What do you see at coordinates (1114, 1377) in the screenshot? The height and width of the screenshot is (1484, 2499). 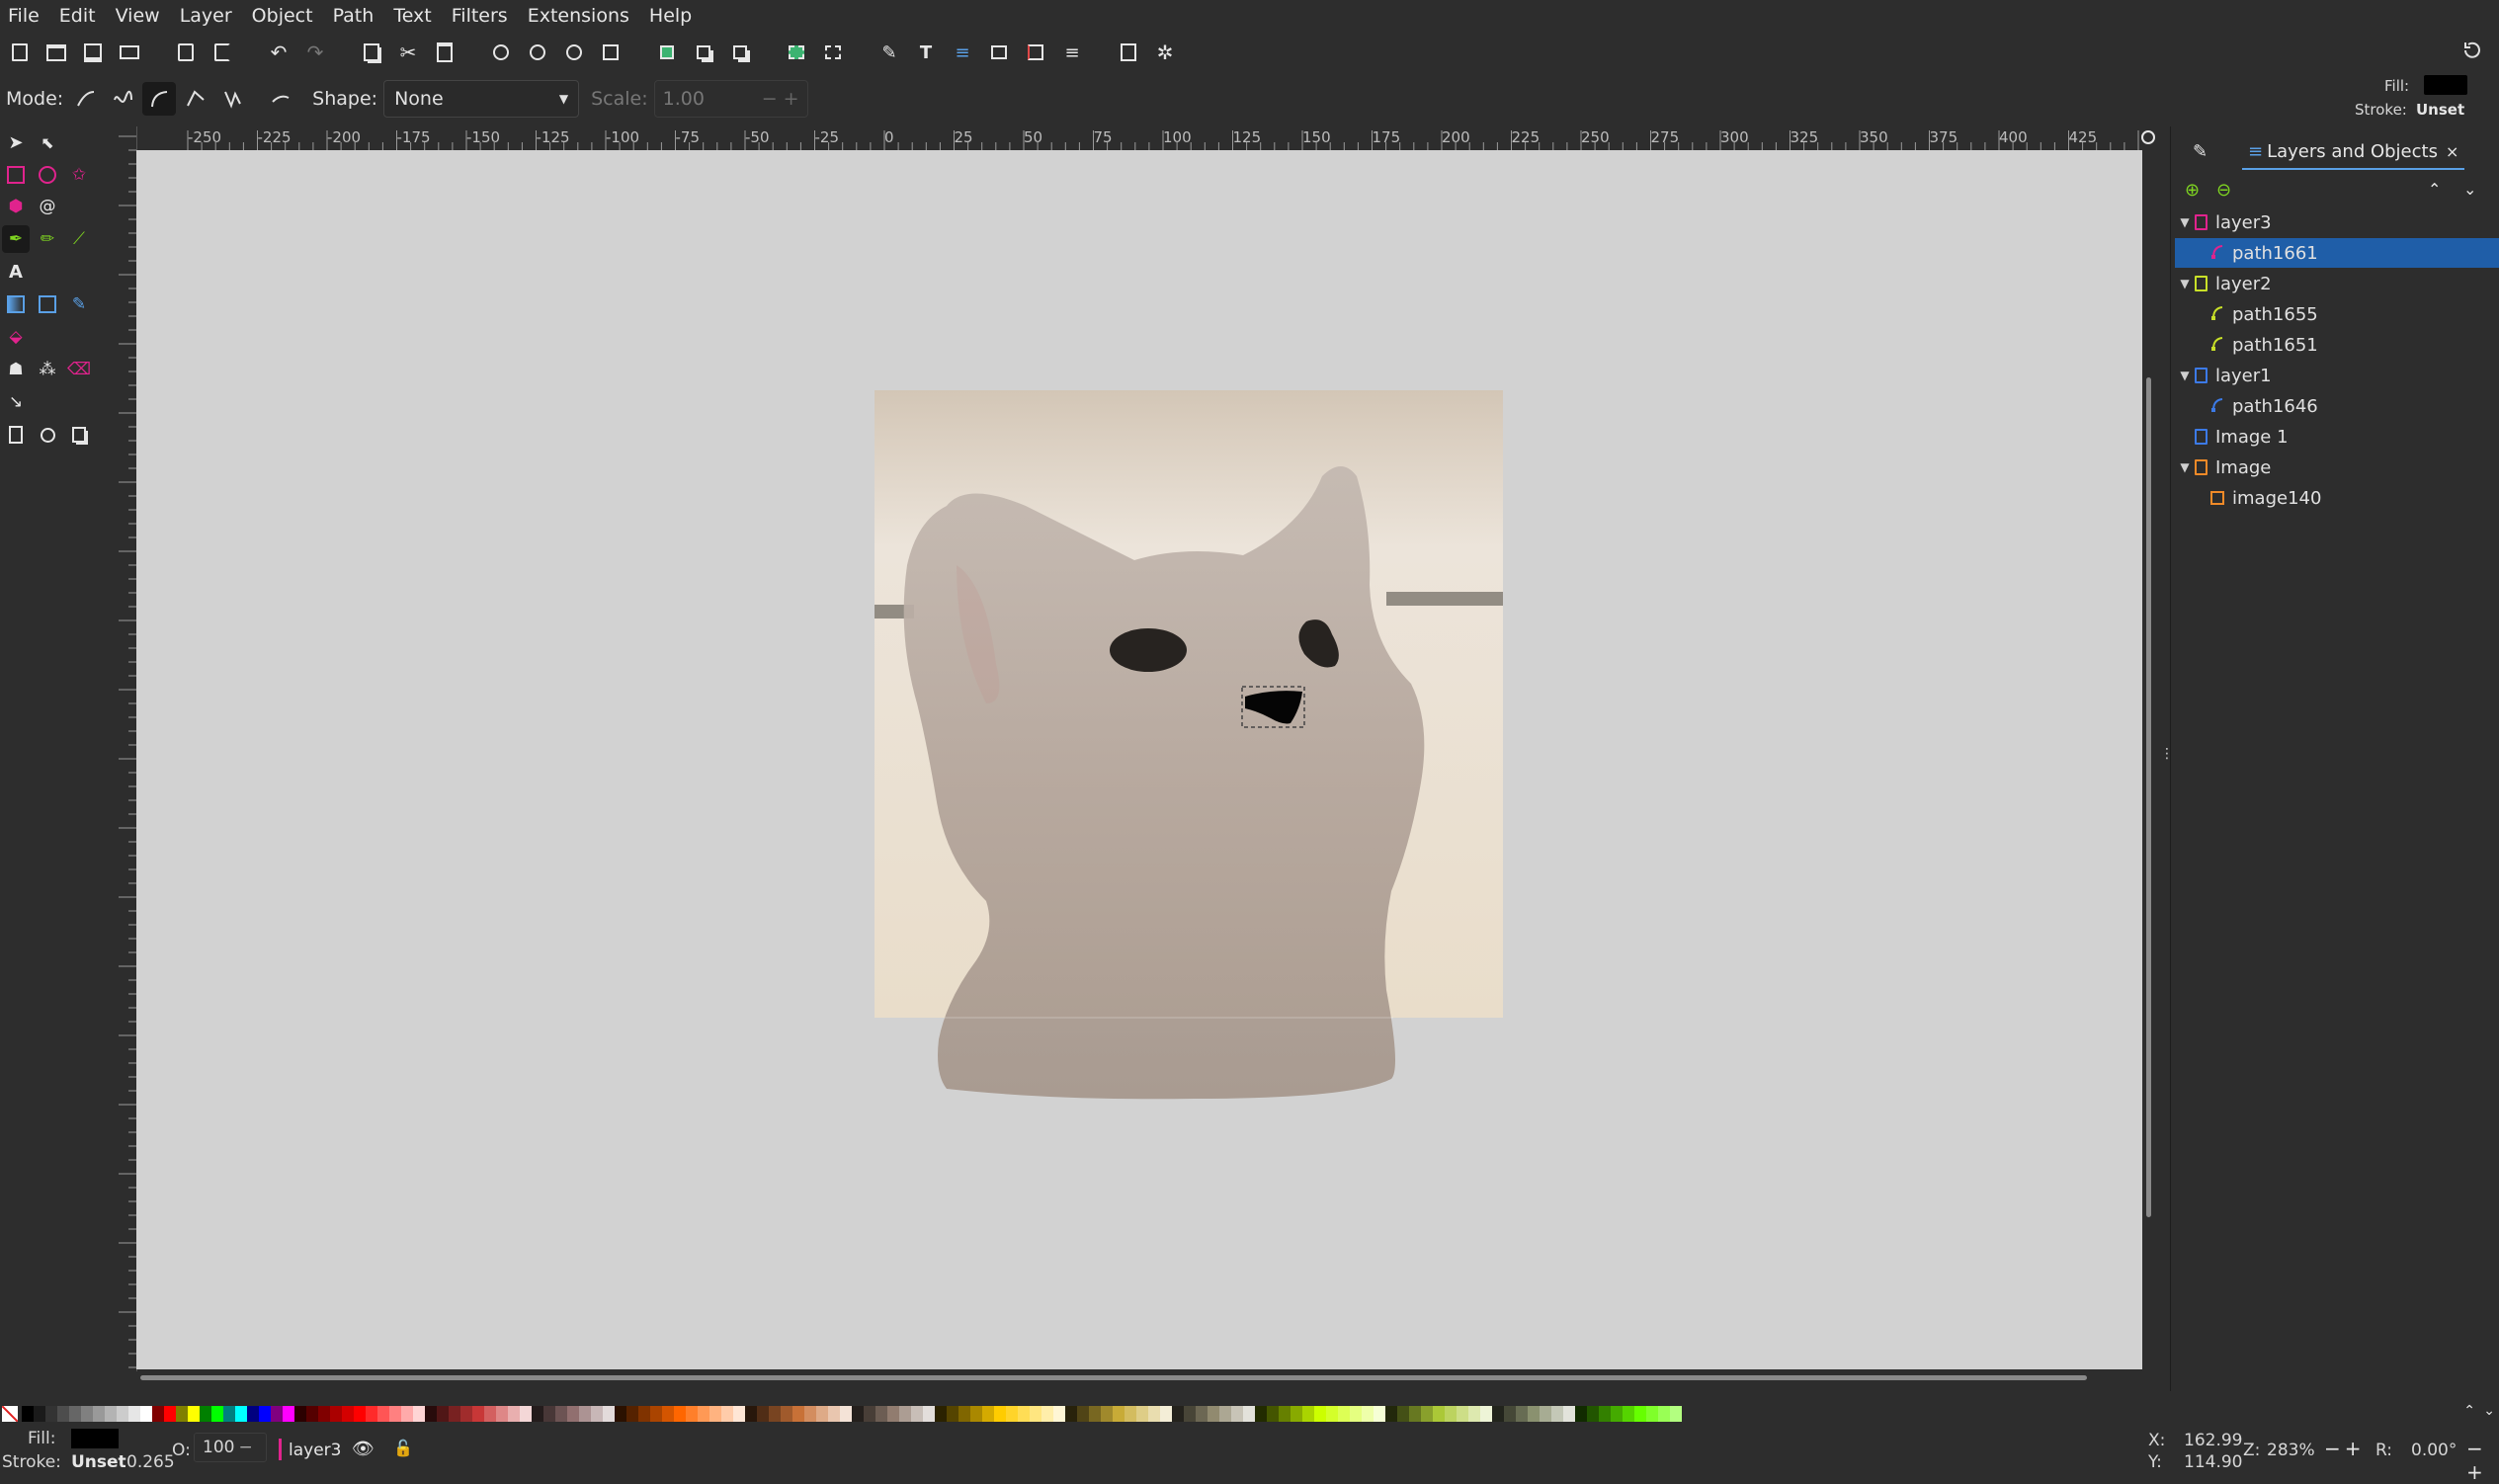 I see `horizontal-scroll-thumb` at bounding box center [1114, 1377].